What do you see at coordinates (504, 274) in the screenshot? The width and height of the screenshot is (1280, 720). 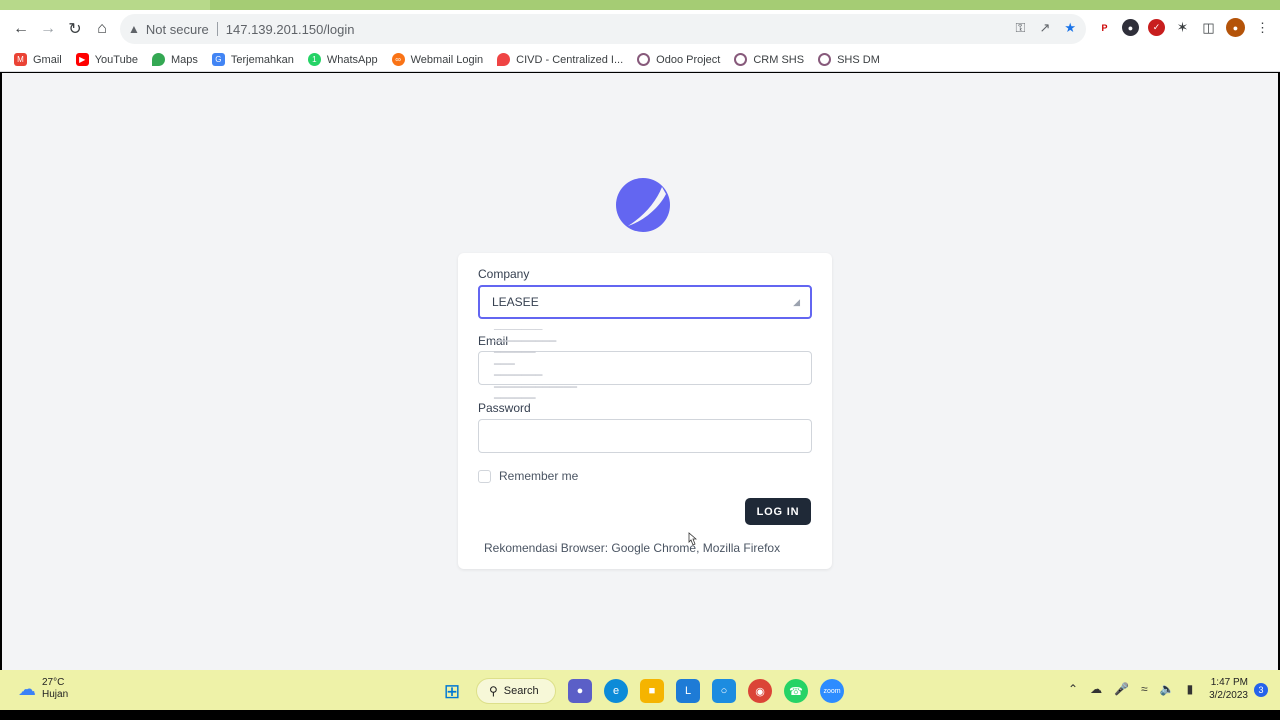 I see `company-label: Company` at bounding box center [504, 274].